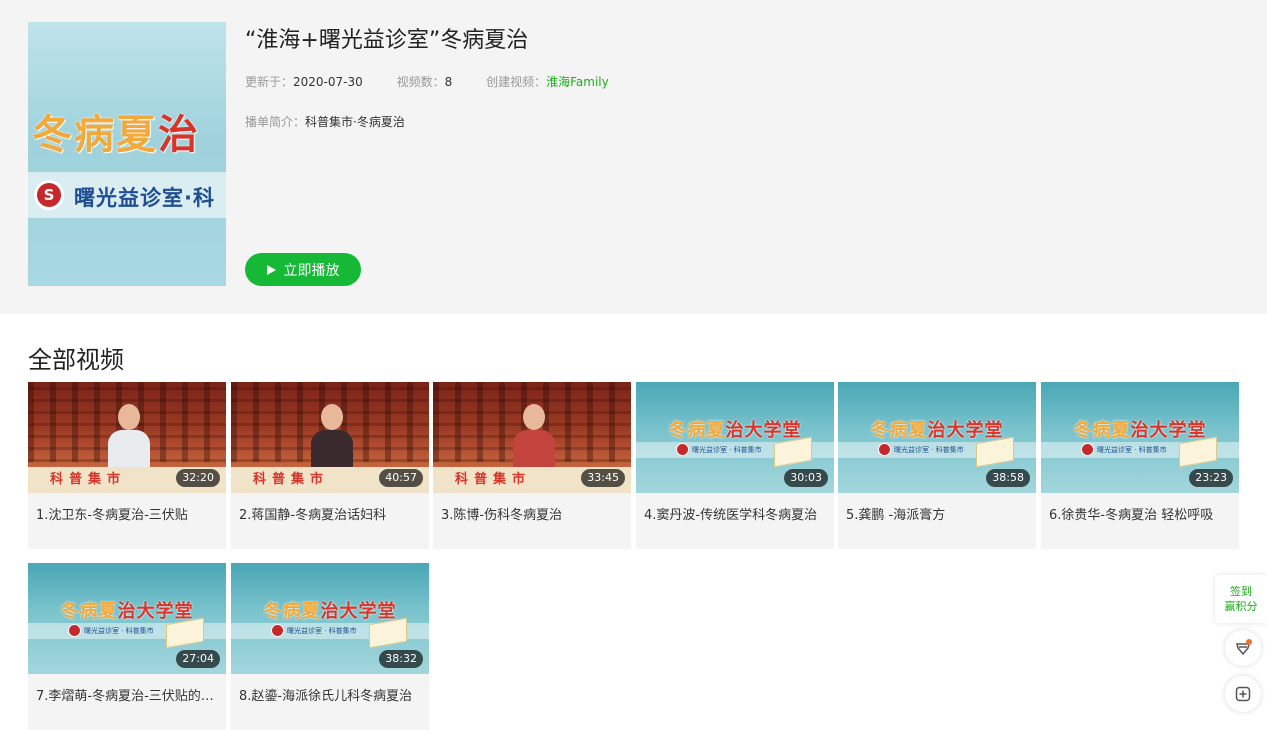 Image resolution: width=1267 pixels, height=730 pixels. I want to click on video-duration: 27:04, so click(198, 659).